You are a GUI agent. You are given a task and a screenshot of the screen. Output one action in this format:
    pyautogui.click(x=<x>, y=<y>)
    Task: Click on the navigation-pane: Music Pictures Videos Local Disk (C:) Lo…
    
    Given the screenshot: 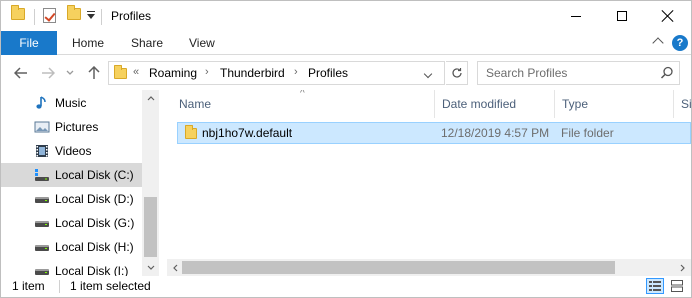 What is the action you would take?
    pyautogui.click(x=80, y=183)
    